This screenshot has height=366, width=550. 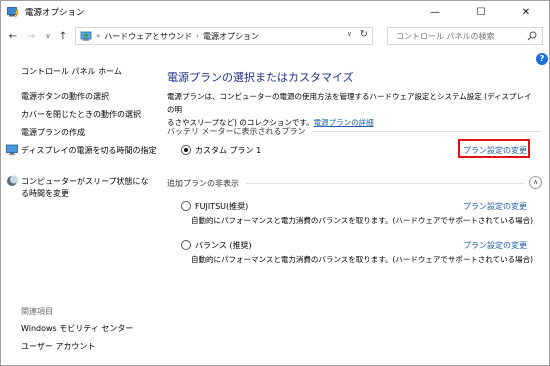 I want to click on plan-radio-fujitsu, so click(x=186, y=206).